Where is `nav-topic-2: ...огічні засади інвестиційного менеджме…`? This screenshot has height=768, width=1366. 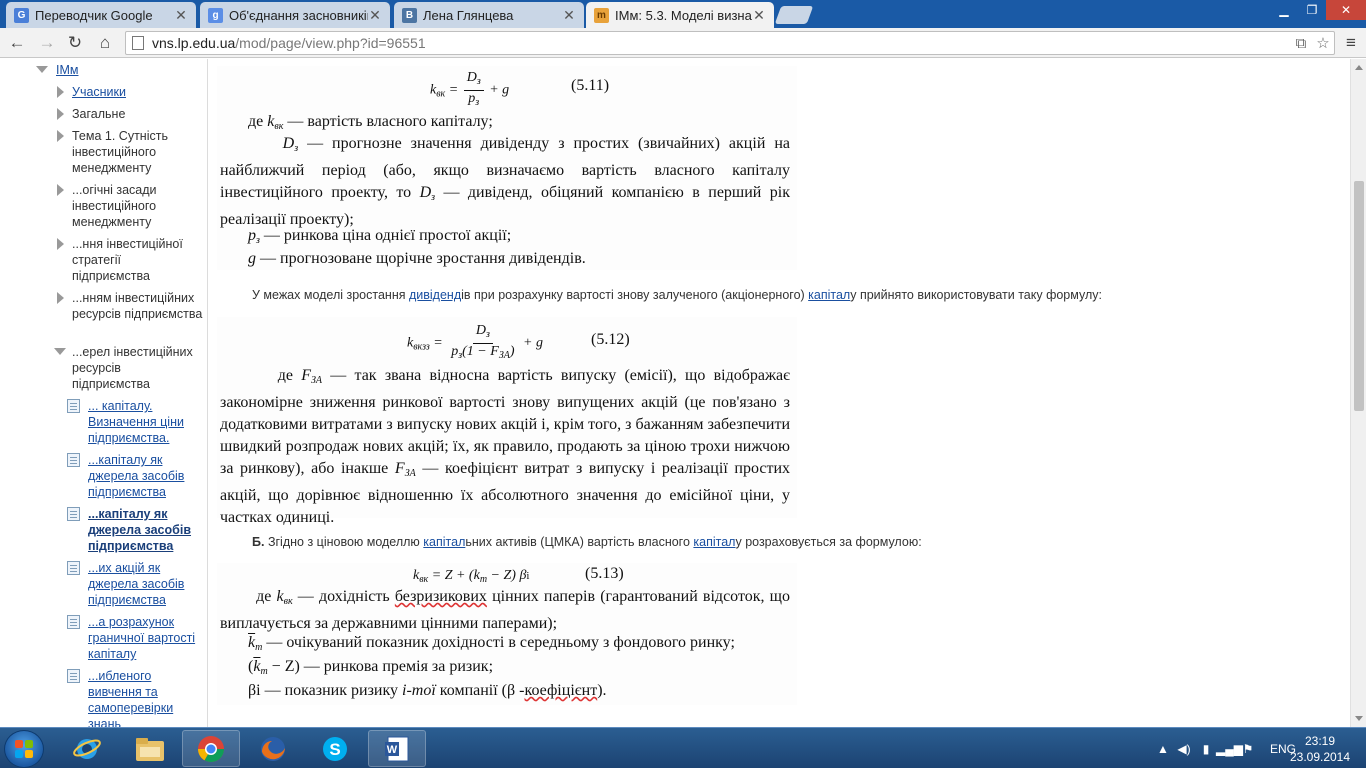 nav-topic-2: ...огічні засади інвестиційного менеджме… is located at coordinates (129, 206).